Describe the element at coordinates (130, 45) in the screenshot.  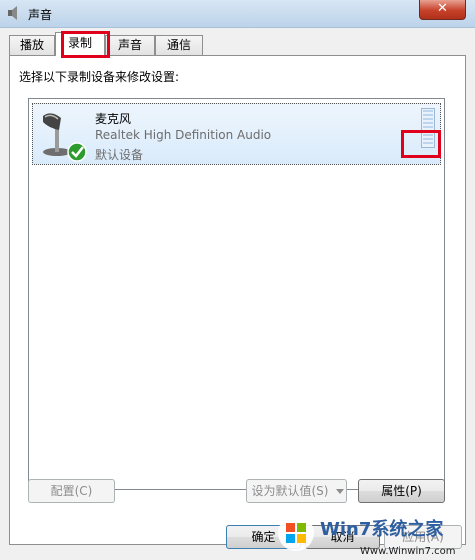
I see `tab-sounds: 声音` at that location.